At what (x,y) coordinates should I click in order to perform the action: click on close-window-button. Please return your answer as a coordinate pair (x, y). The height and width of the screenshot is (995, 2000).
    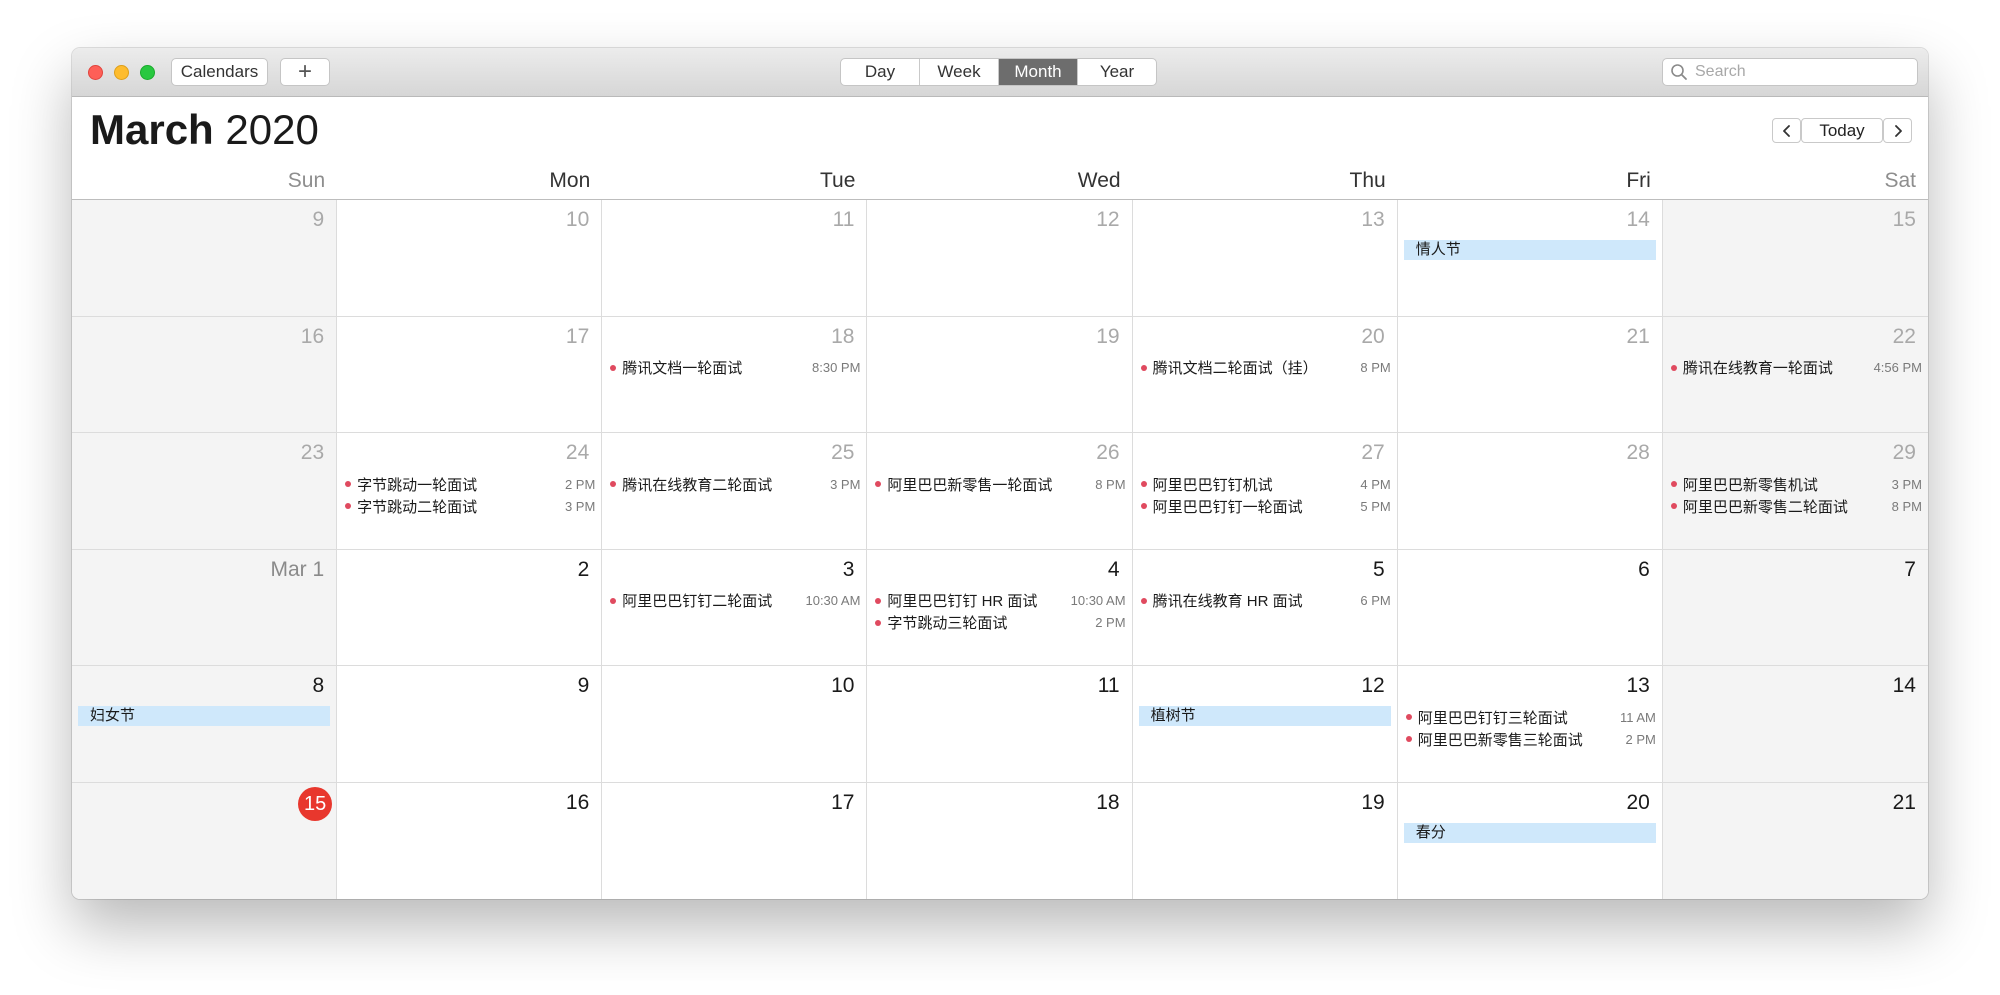
    Looking at the image, I should click on (95, 72).